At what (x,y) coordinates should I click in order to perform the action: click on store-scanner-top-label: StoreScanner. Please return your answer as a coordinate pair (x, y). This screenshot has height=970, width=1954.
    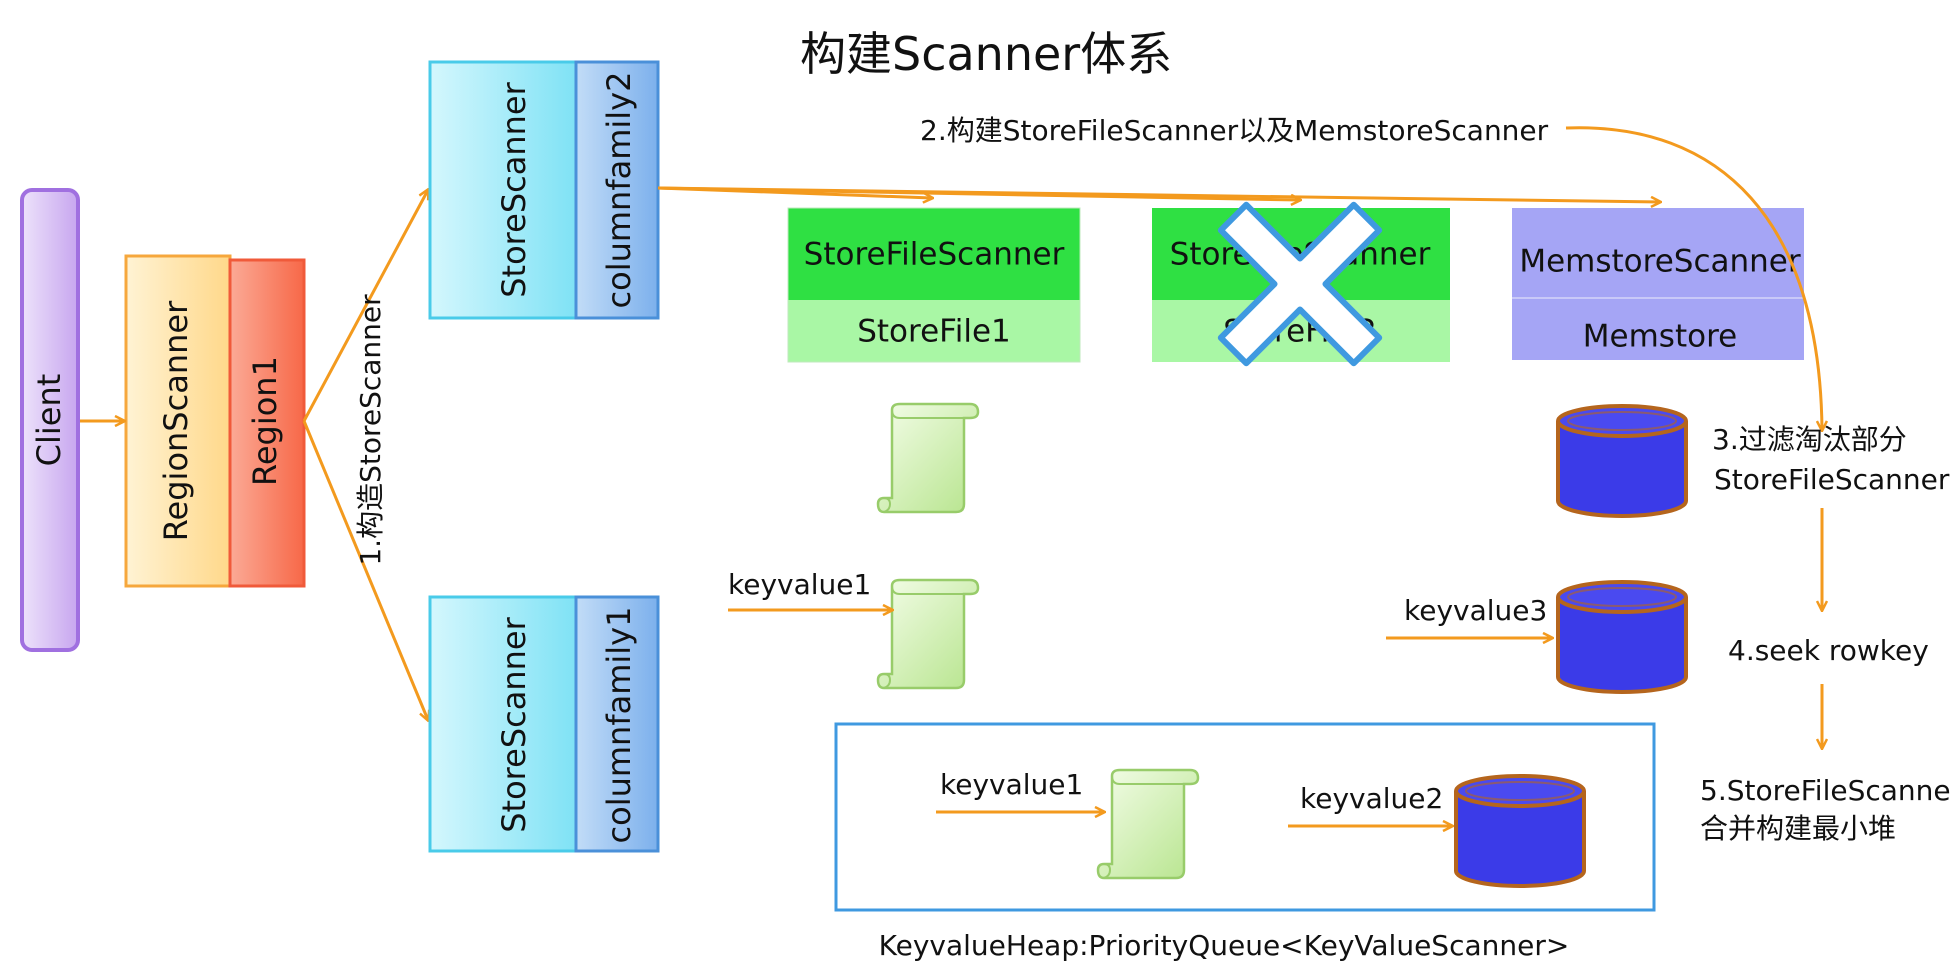
    Looking at the image, I should click on (514, 189).